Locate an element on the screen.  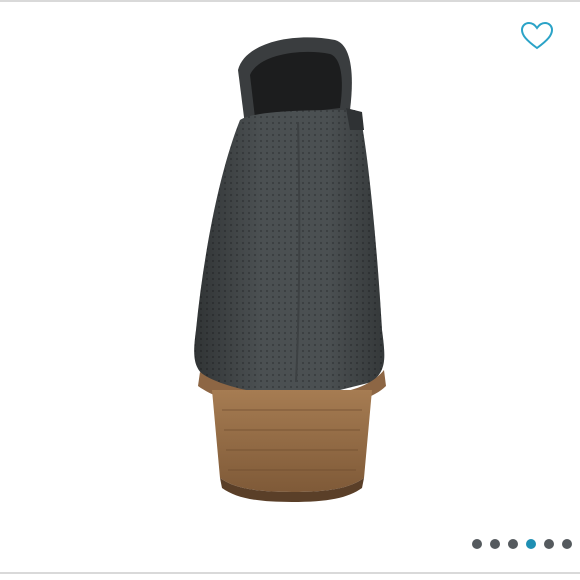
heart-outline-icon is located at coordinates (537, 35).